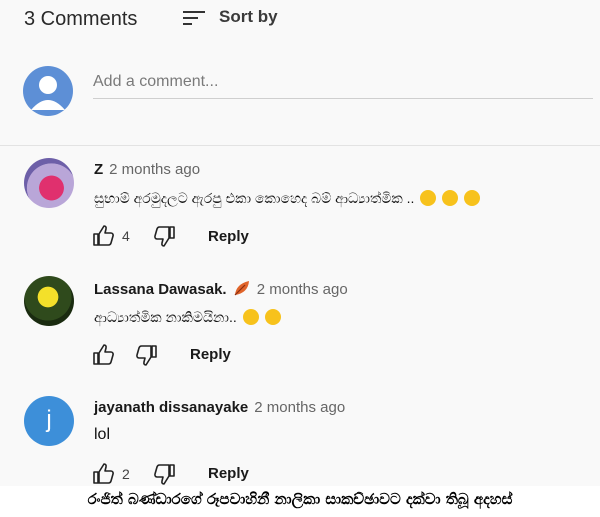  Describe the element at coordinates (241, 288) in the screenshot. I see `leaf-emoji-icon` at that location.